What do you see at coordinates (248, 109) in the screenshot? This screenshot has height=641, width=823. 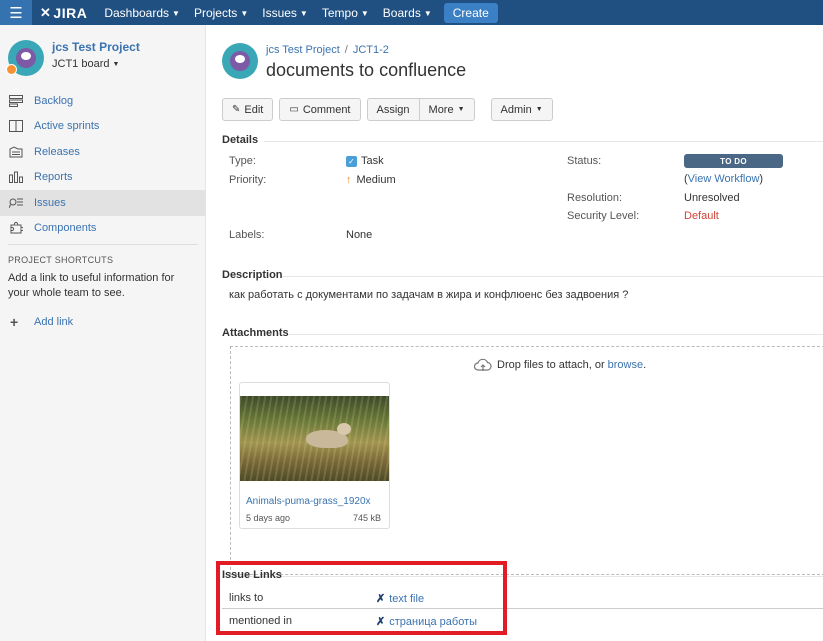 I see `edit-button: ✎ Edit` at bounding box center [248, 109].